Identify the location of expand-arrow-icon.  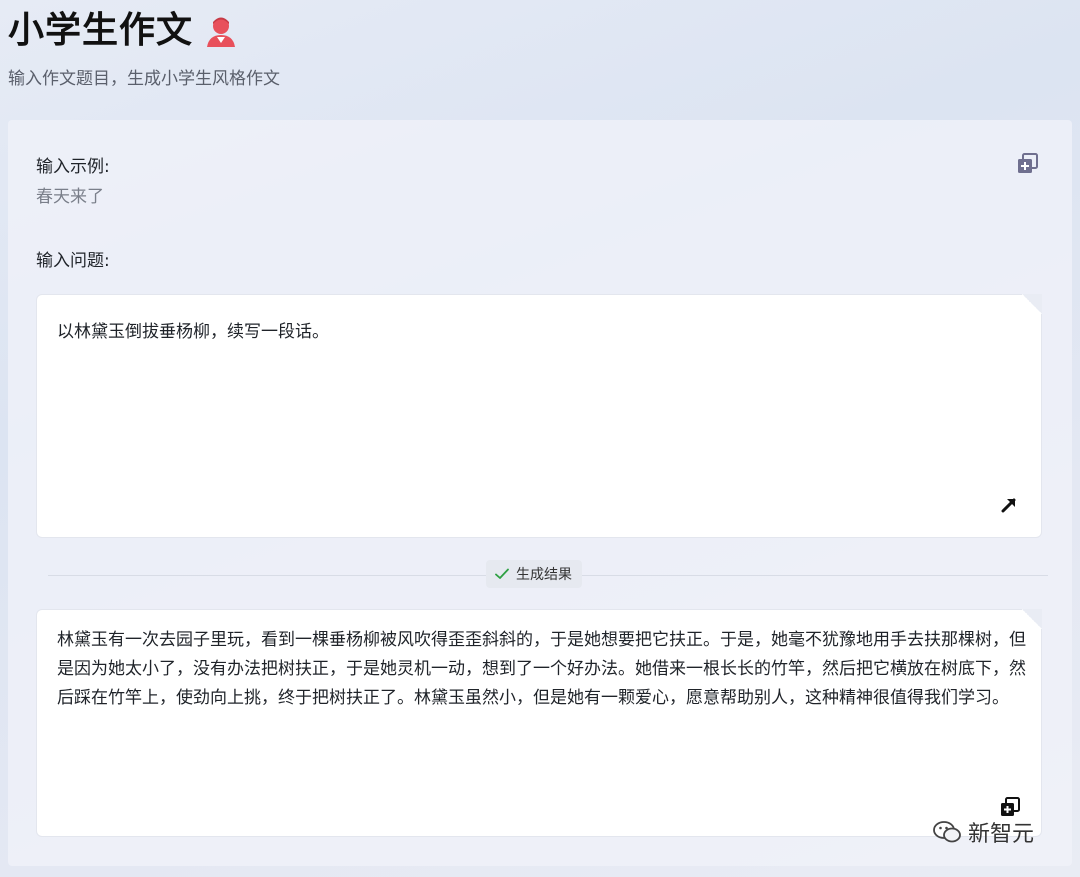
(1008, 505).